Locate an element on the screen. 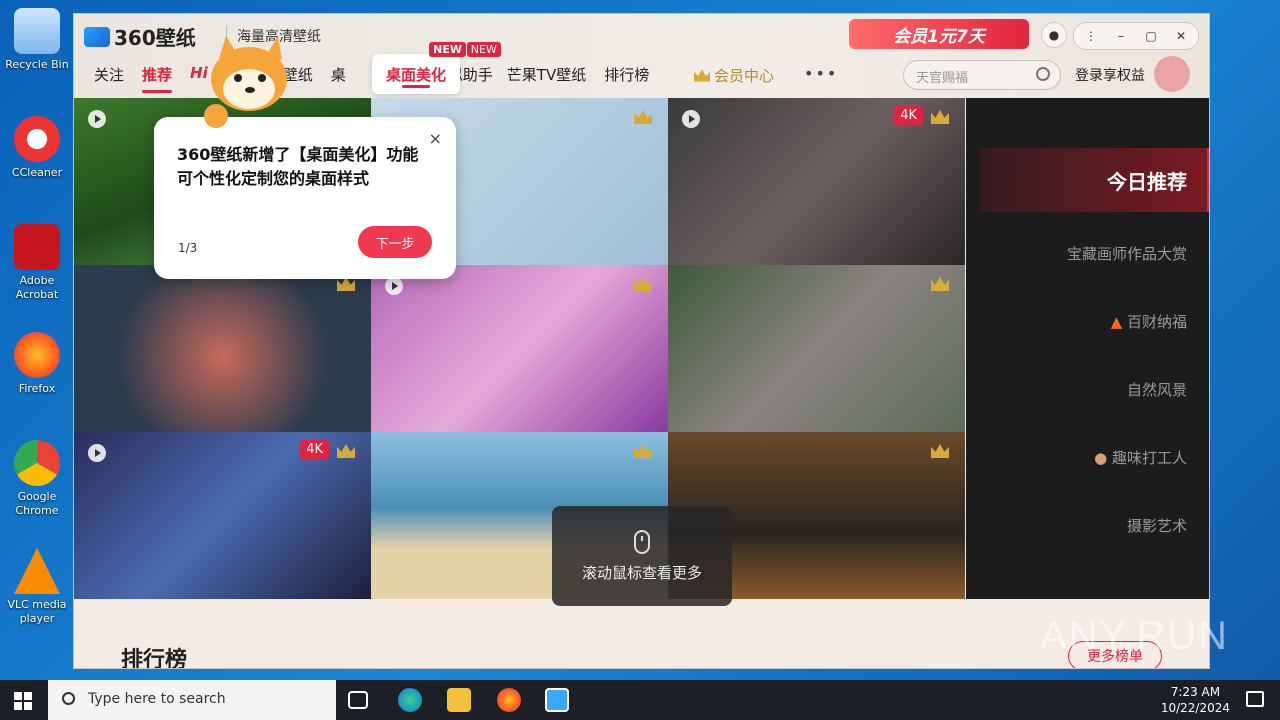 The height and width of the screenshot is (720, 1280). clock-time: 7:23 AM is located at coordinates (1195, 692).